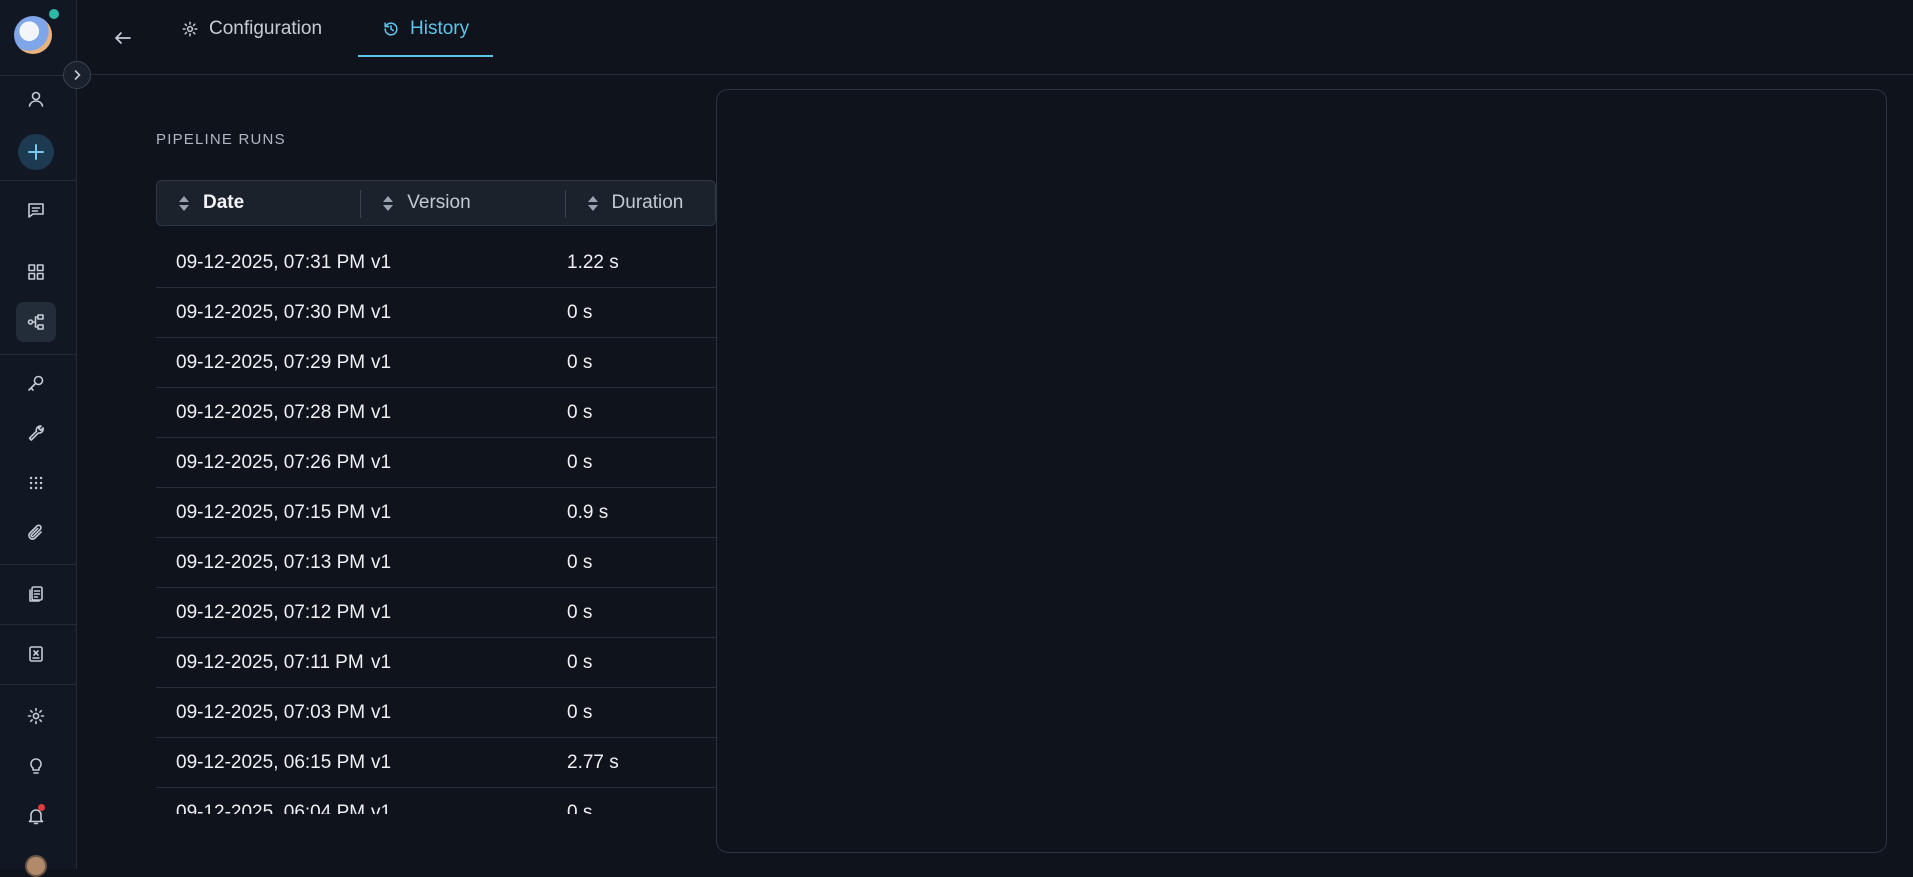 This screenshot has width=1913, height=877. What do you see at coordinates (995, 37) in the screenshot?
I see `top-nav: Configuration History` at bounding box center [995, 37].